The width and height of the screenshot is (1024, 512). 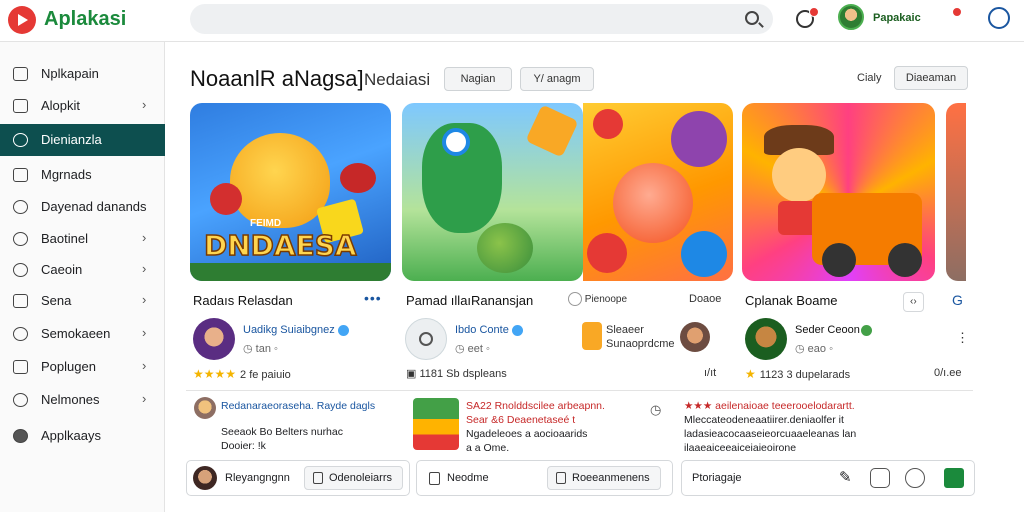 I want to click on developer-name-1: Uadikg Suiaibgnez, so click(x=289, y=330).